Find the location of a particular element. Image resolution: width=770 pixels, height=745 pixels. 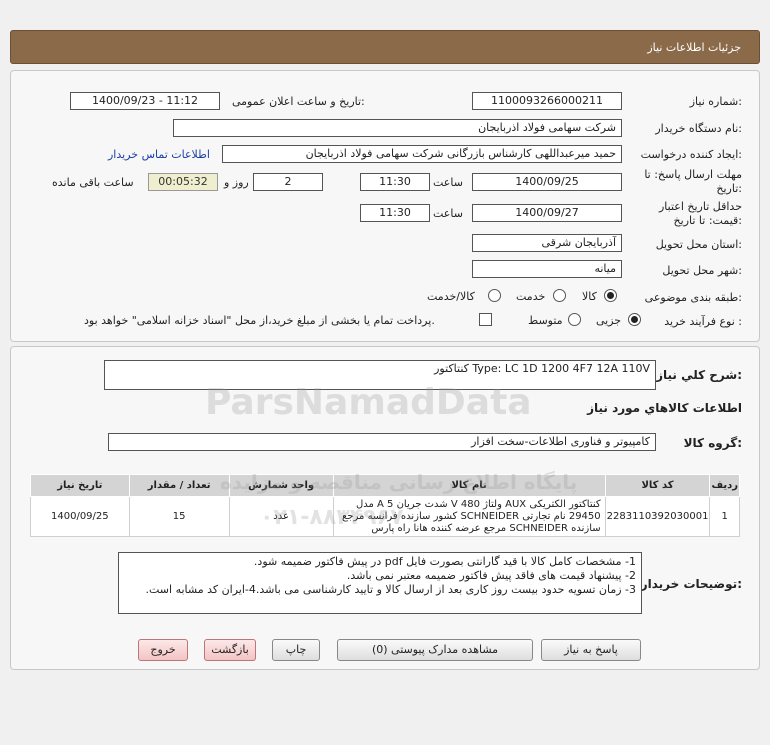

col-header-row: ردیف is located at coordinates (724, 485).